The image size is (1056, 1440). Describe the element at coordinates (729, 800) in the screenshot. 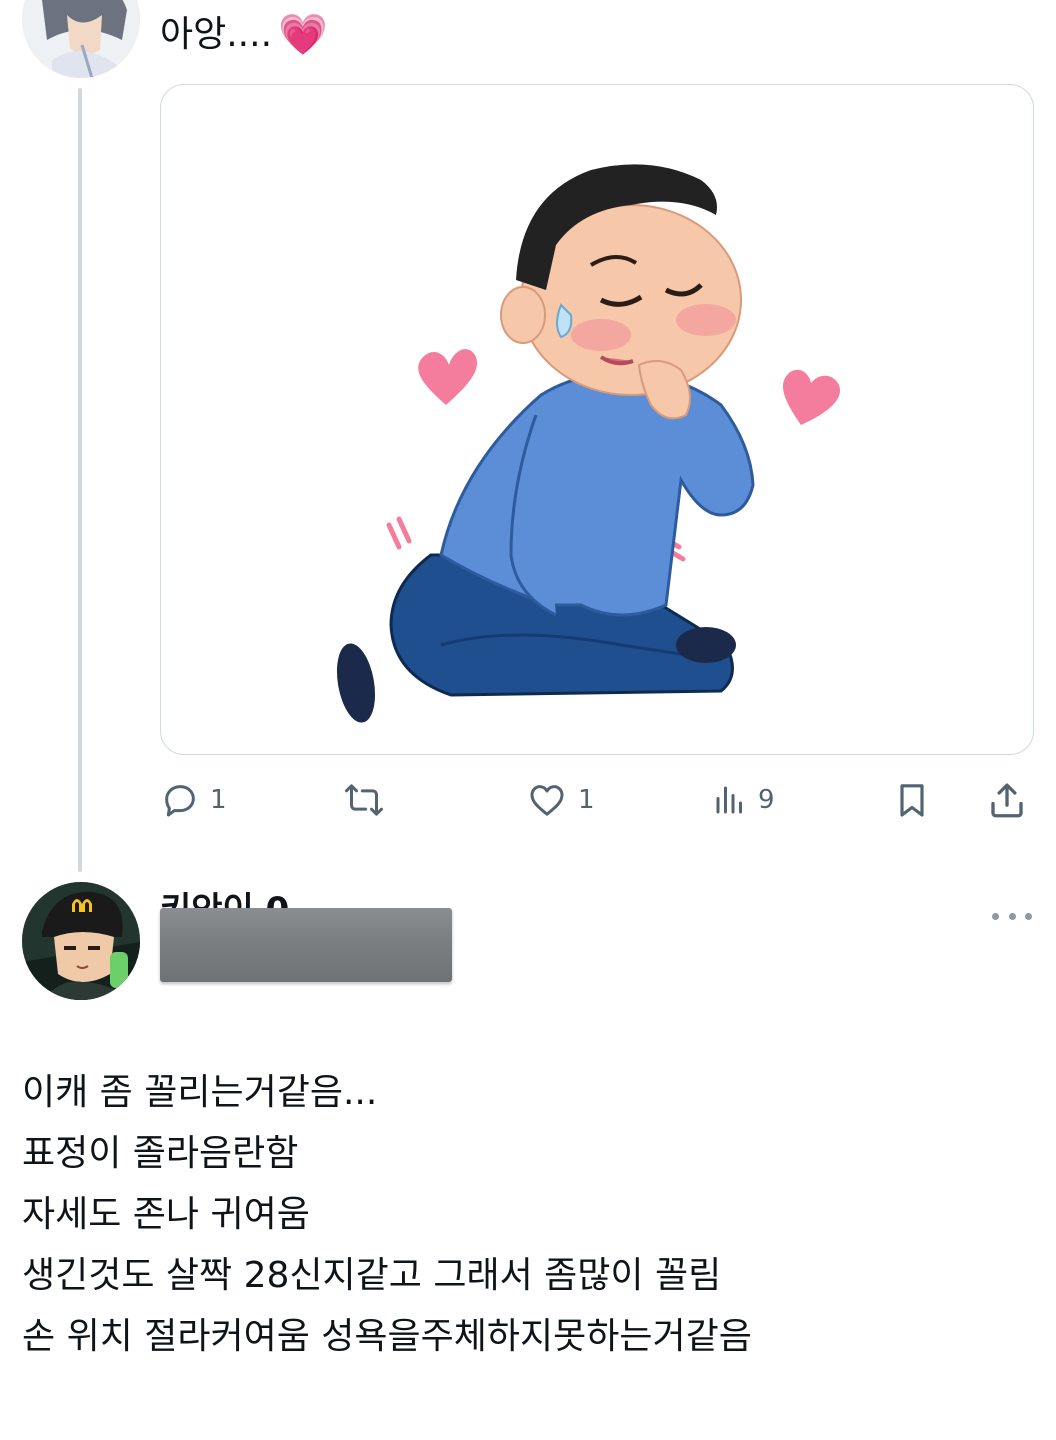

I see `views-bar-chart-icon` at that location.